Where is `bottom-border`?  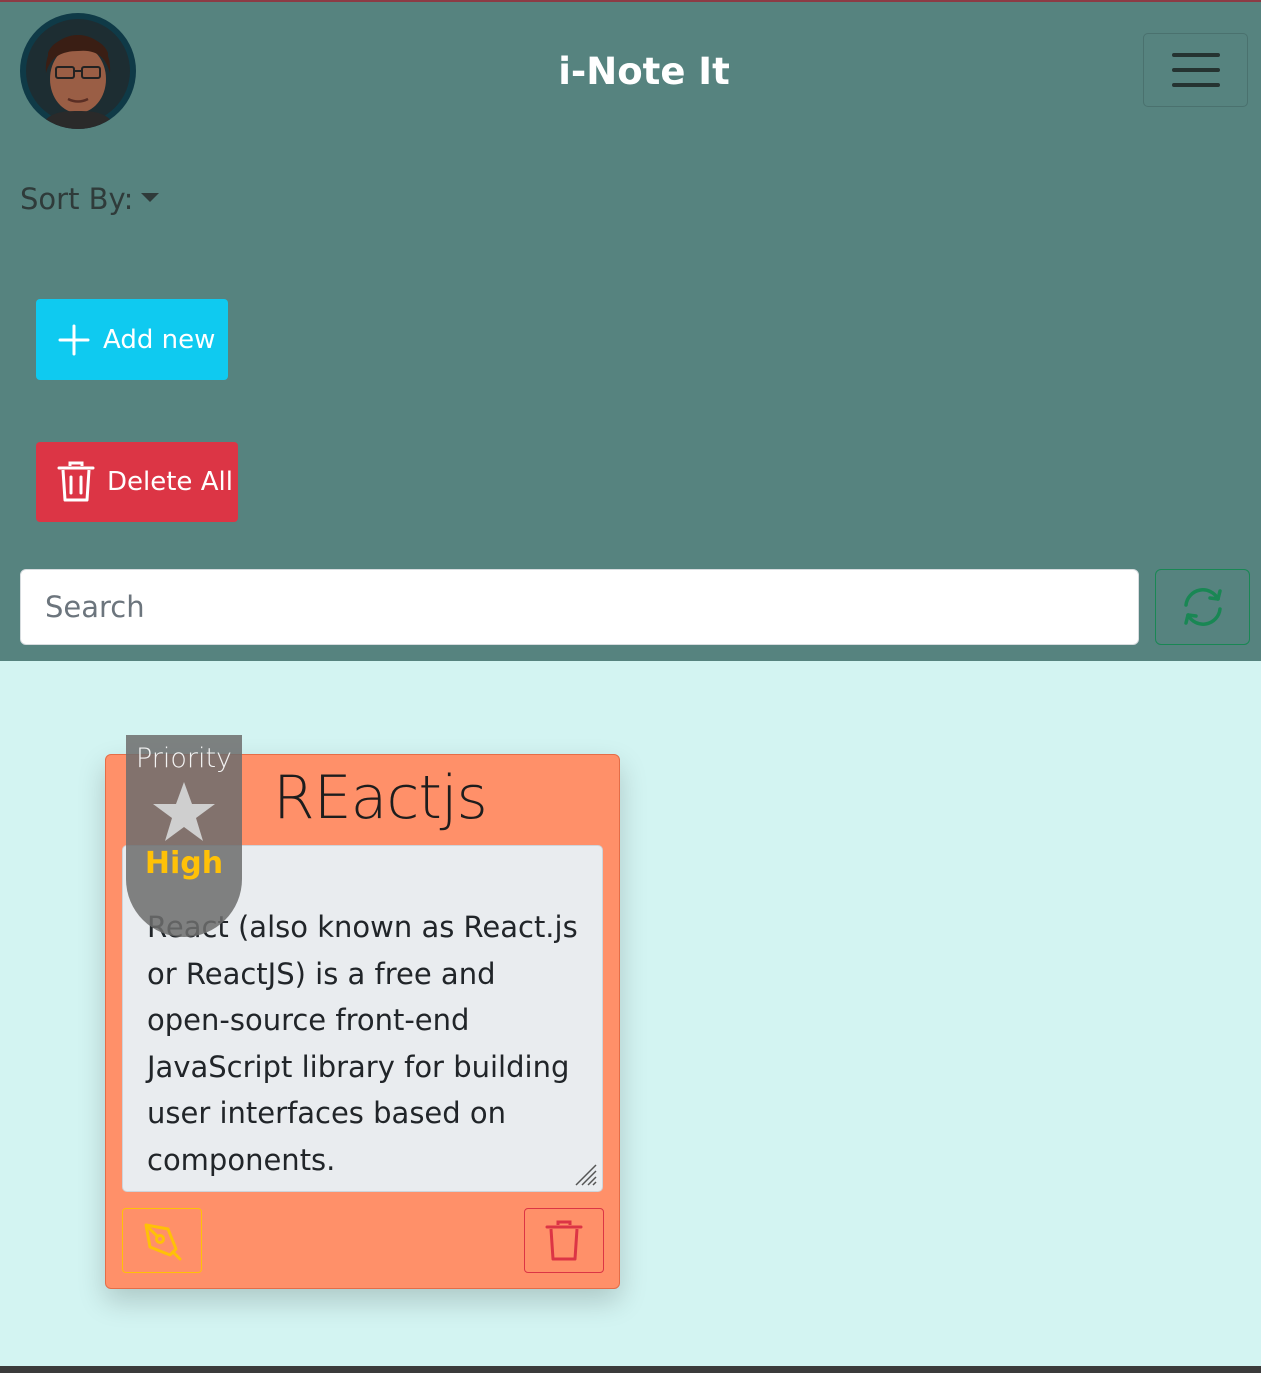 bottom-border is located at coordinates (630, 1369).